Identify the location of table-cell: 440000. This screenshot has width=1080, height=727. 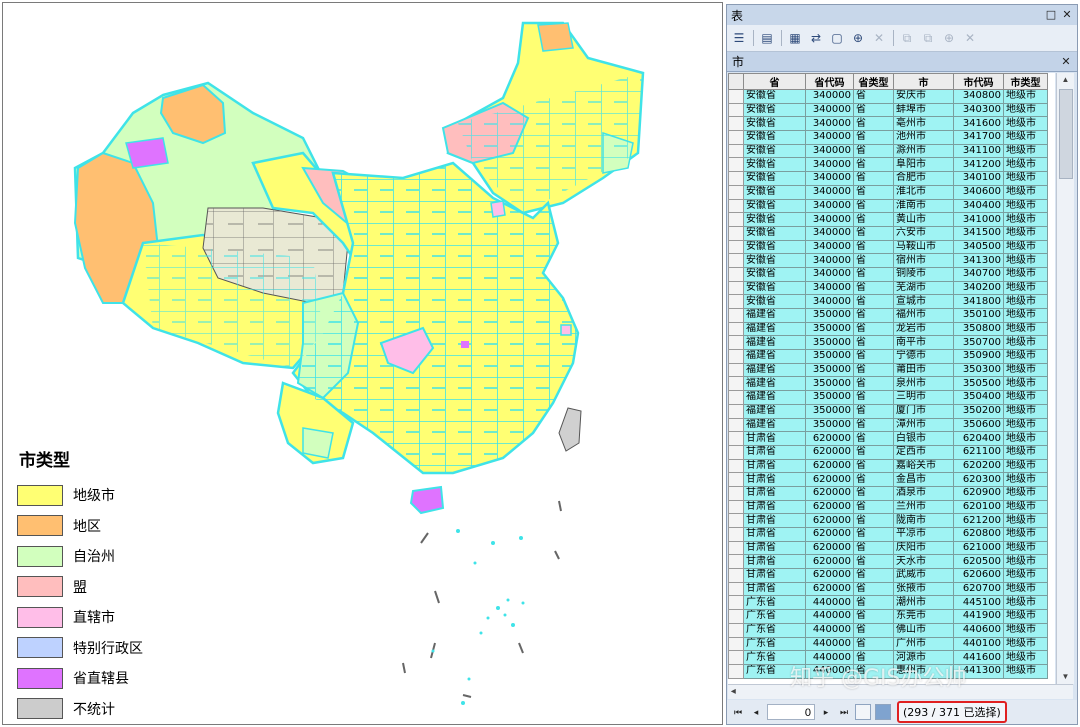
(829, 616).